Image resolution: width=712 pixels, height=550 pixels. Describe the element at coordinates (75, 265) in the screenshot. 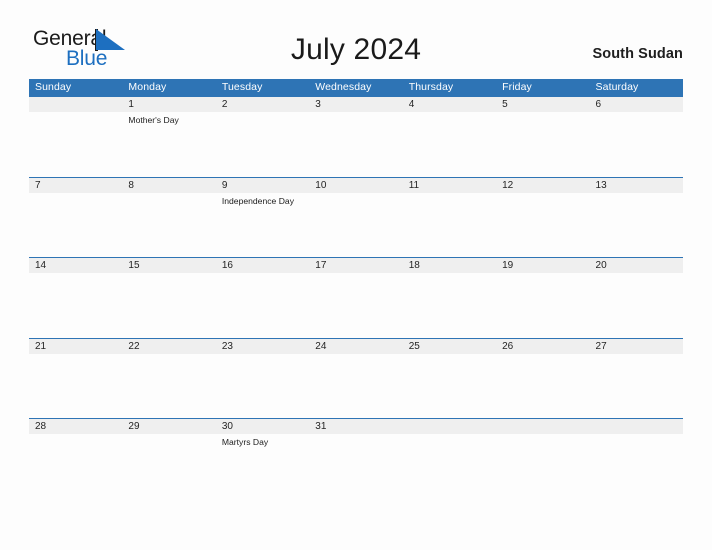

I see `date-number: 14` at that location.